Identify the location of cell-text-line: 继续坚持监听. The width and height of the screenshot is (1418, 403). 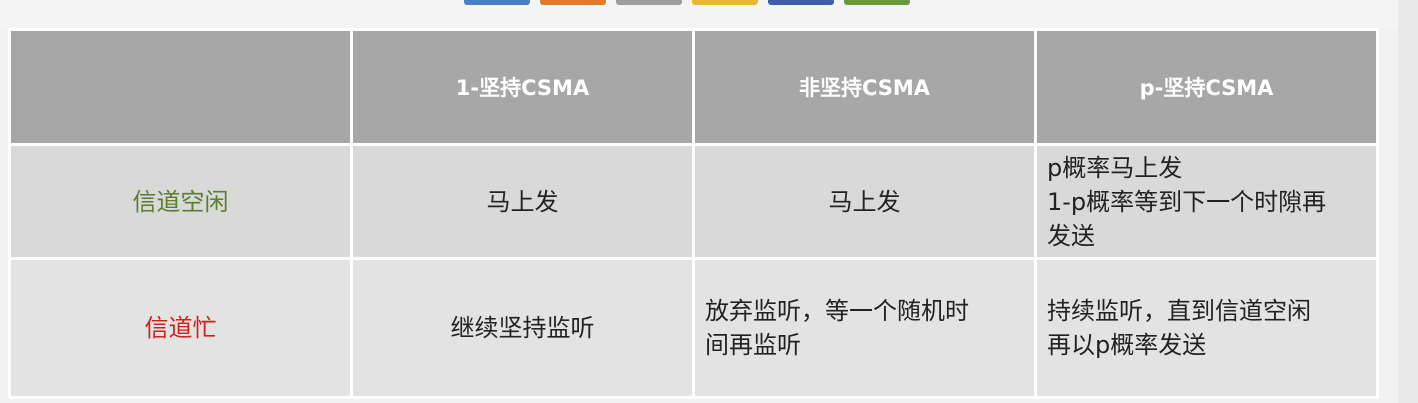
(522, 328).